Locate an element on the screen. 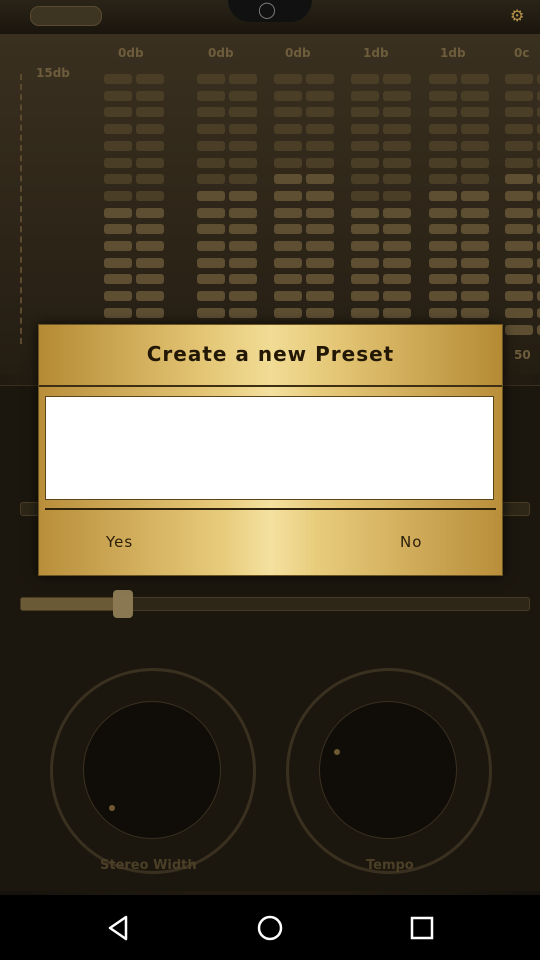  recents-icon is located at coordinates (422, 928).